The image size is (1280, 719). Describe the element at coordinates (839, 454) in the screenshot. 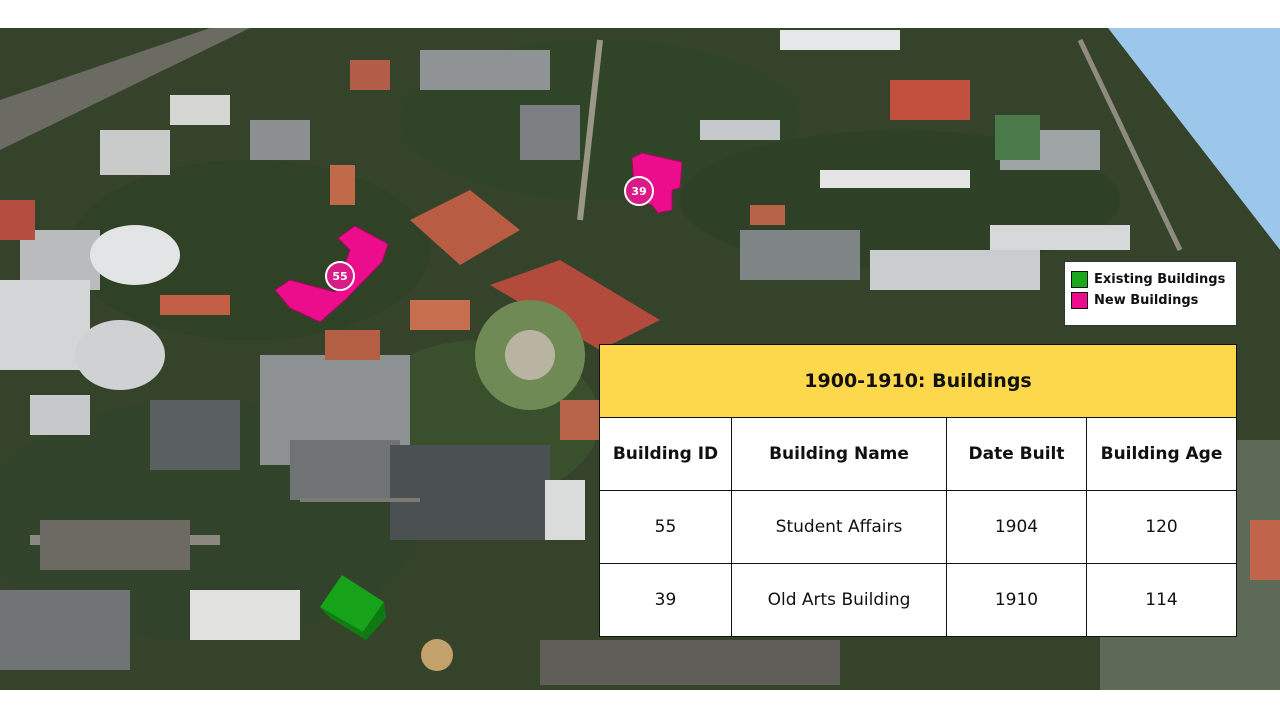

I see `header-building-name: Building Name` at that location.